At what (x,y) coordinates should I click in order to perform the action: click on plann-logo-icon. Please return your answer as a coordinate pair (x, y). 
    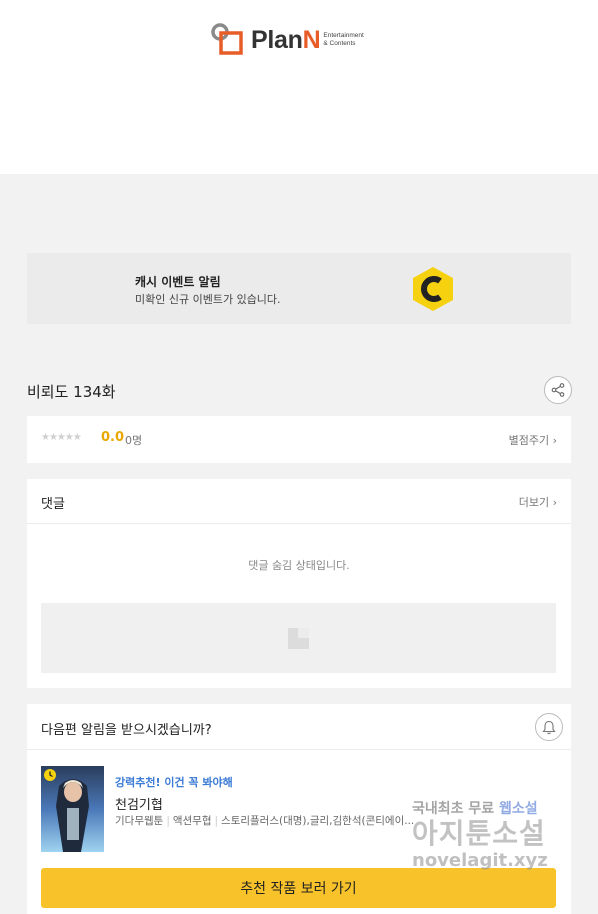
    Looking at the image, I should click on (227, 39).